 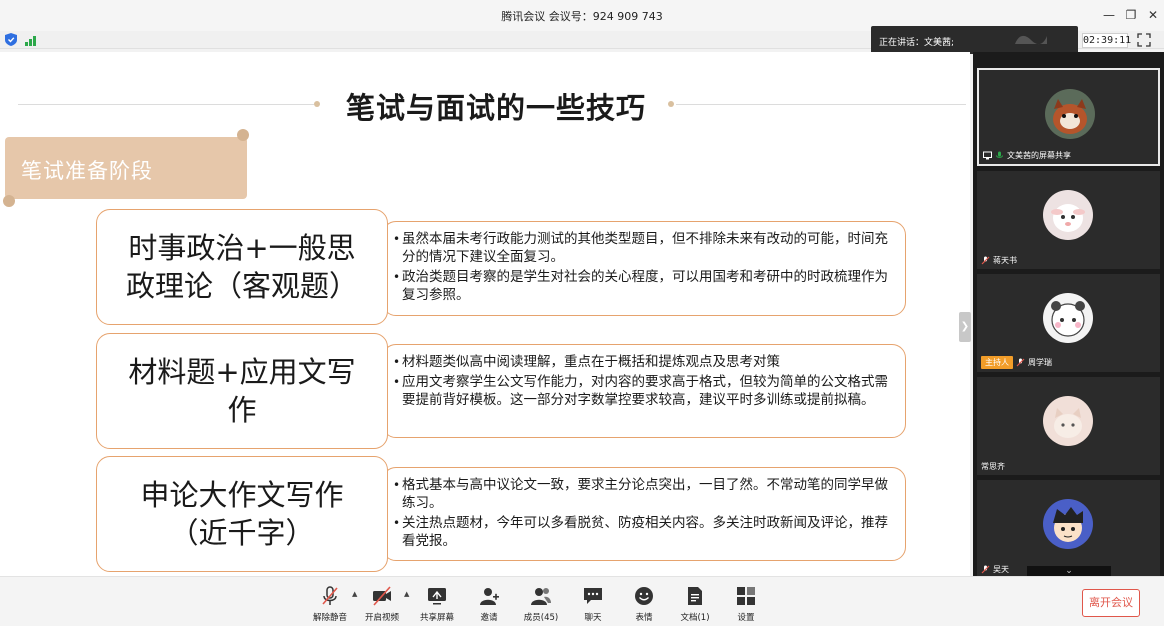 I want to click on minimize-icon: —, so click(x=1109, y=15).